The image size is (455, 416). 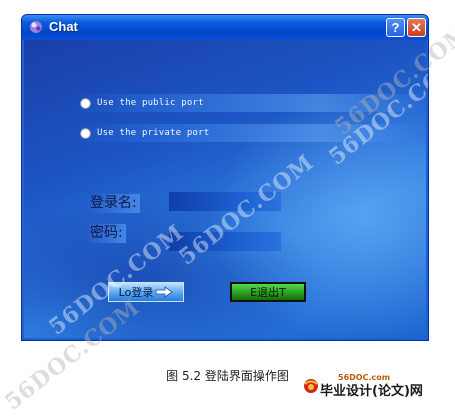 I want to click on private-port-option: Use the private port, so click(x=144, y=133).